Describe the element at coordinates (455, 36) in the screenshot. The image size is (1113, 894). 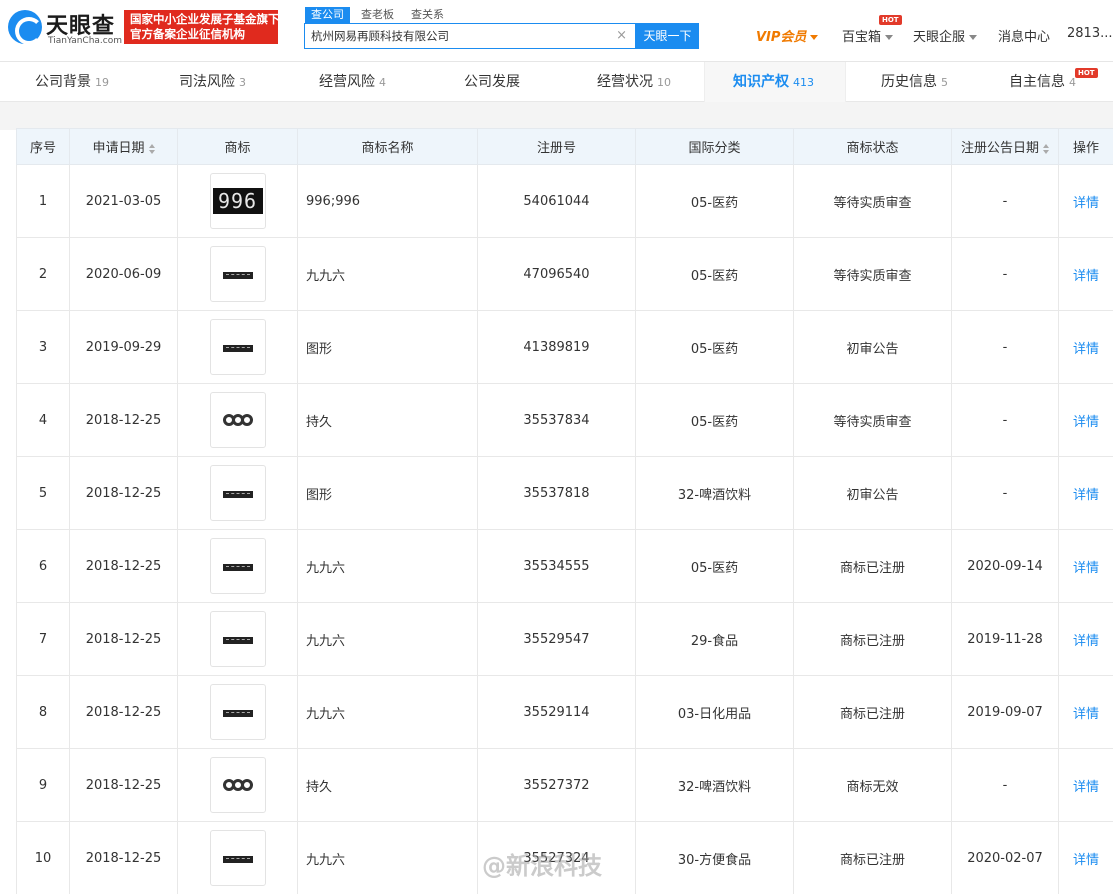
I see `search-input` at that location.